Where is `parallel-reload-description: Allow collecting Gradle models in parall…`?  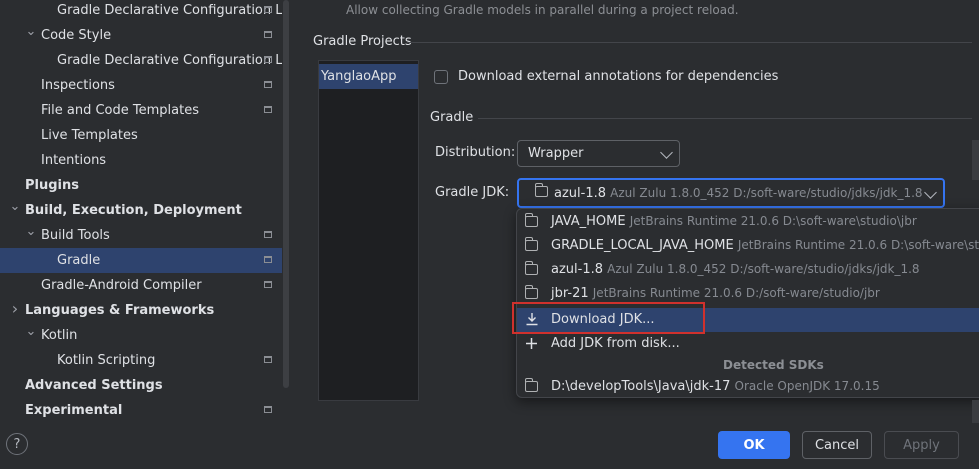 parallel-reload-description: Allow collecting Gradle models in parall… is located at coordinates (542, 10).